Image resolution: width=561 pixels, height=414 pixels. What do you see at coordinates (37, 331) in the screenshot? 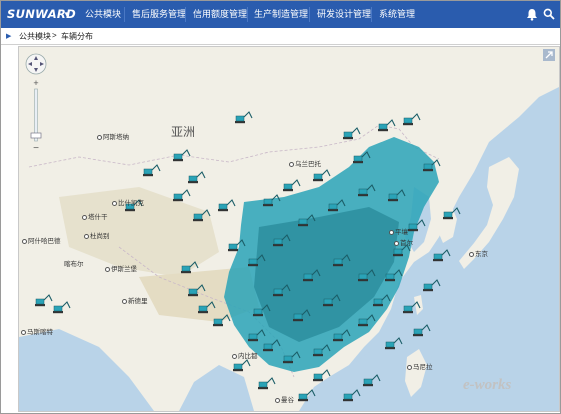
I see `place-label: 马斯喀特` at bounding box center [37, 331].